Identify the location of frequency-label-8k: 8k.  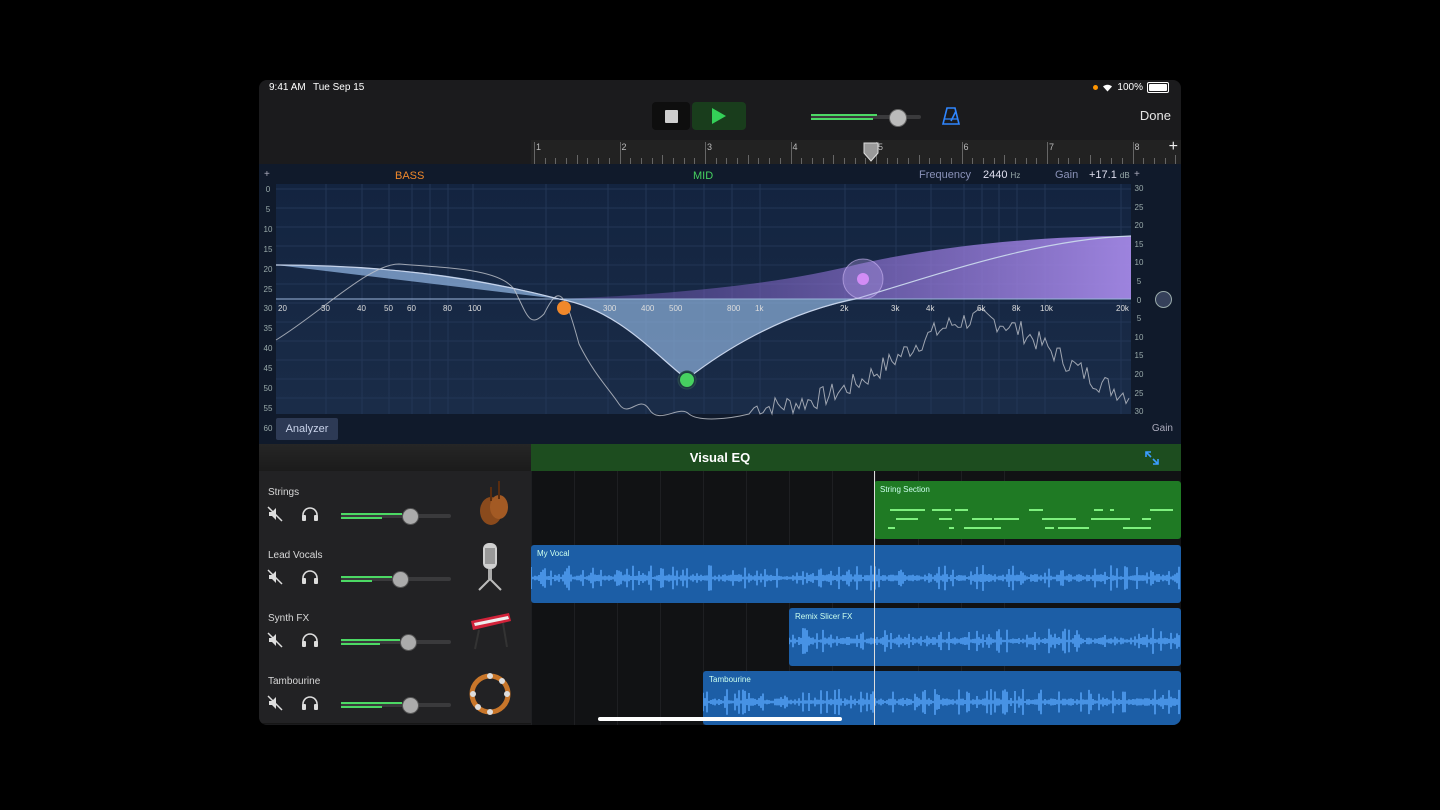
(1016, 308).